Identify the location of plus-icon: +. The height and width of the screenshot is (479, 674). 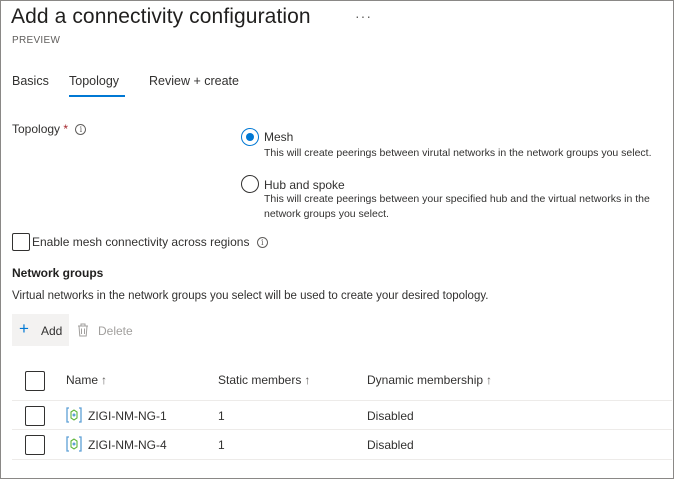
(24, 328).